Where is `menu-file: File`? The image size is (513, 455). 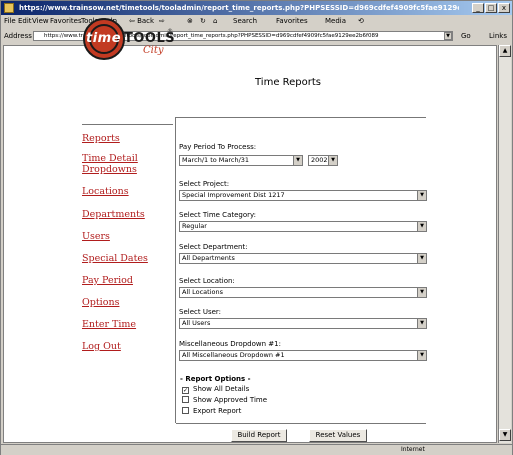 menu-file: File is located at coordinates (10, 21).